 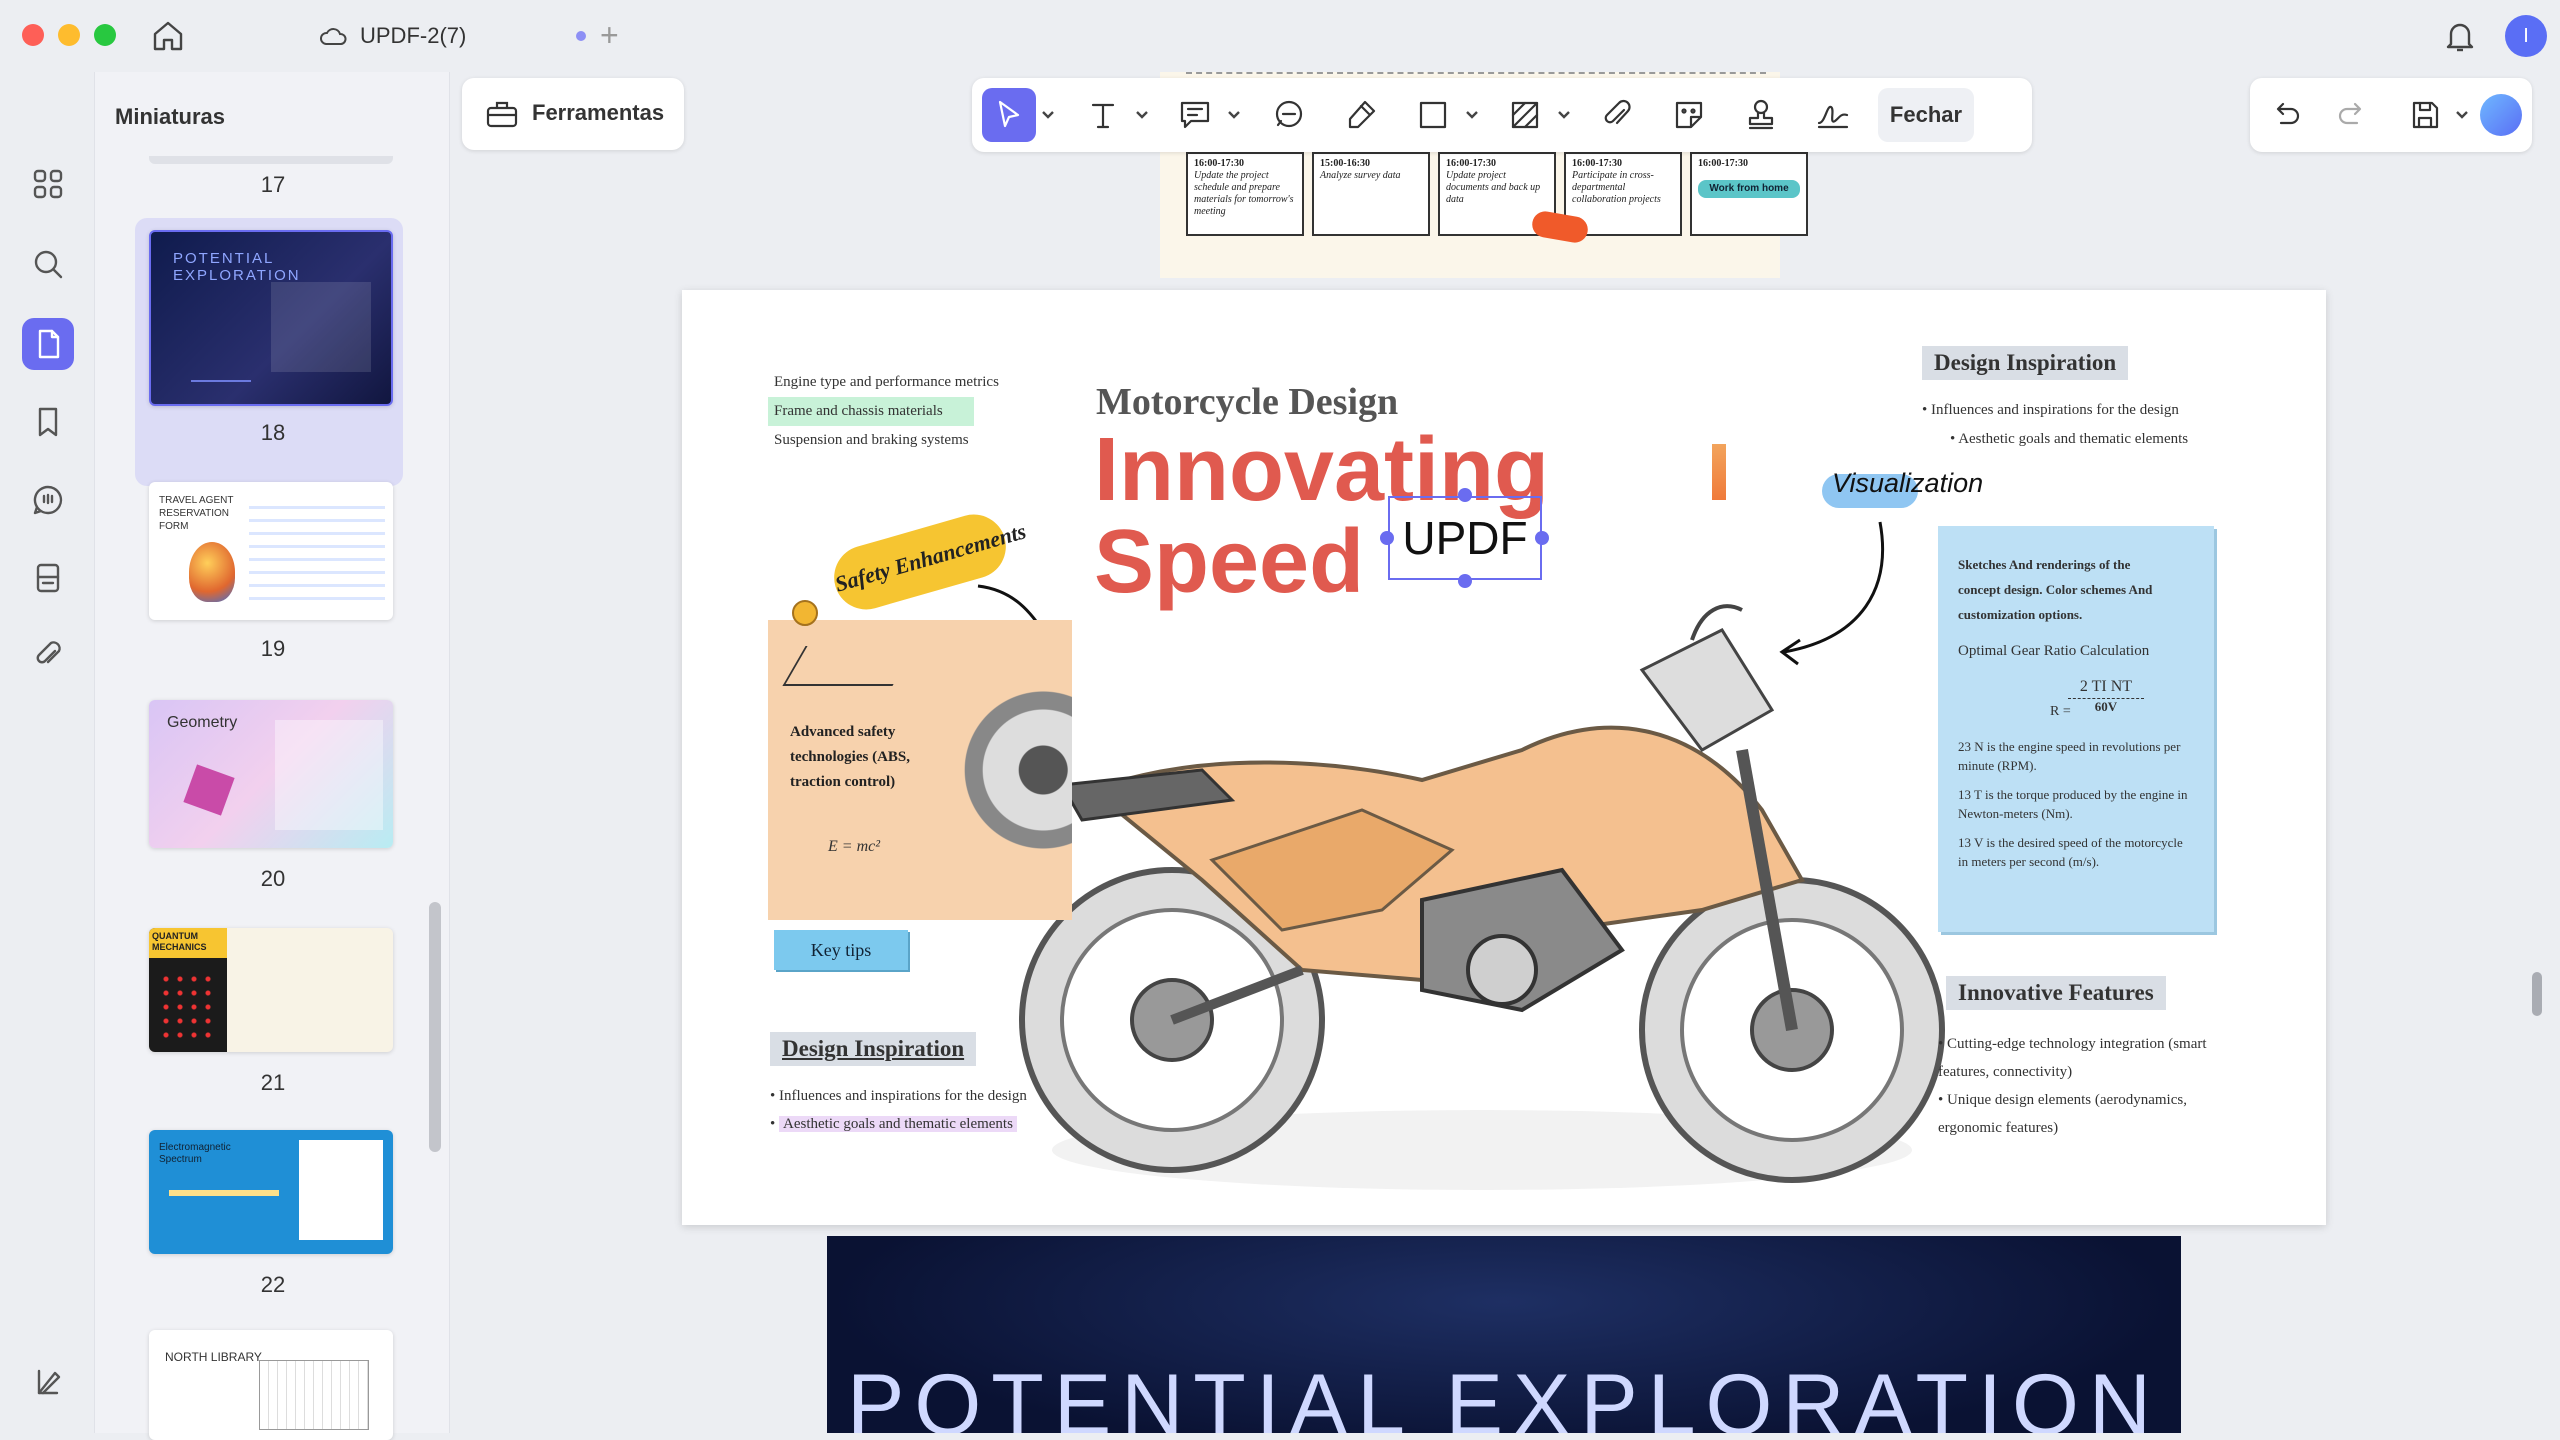 I want to click on document-tab: UPDF-2(7), so click(x=452, y=36).